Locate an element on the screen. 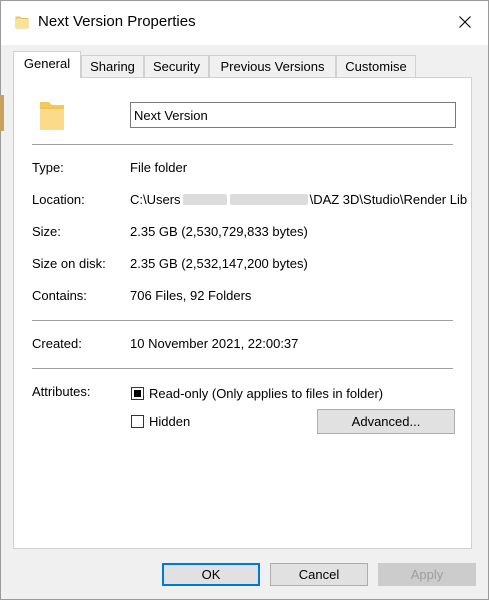 This screenshot has height=600, width=489. type-value: File folder is located at coordinates (159, 167).